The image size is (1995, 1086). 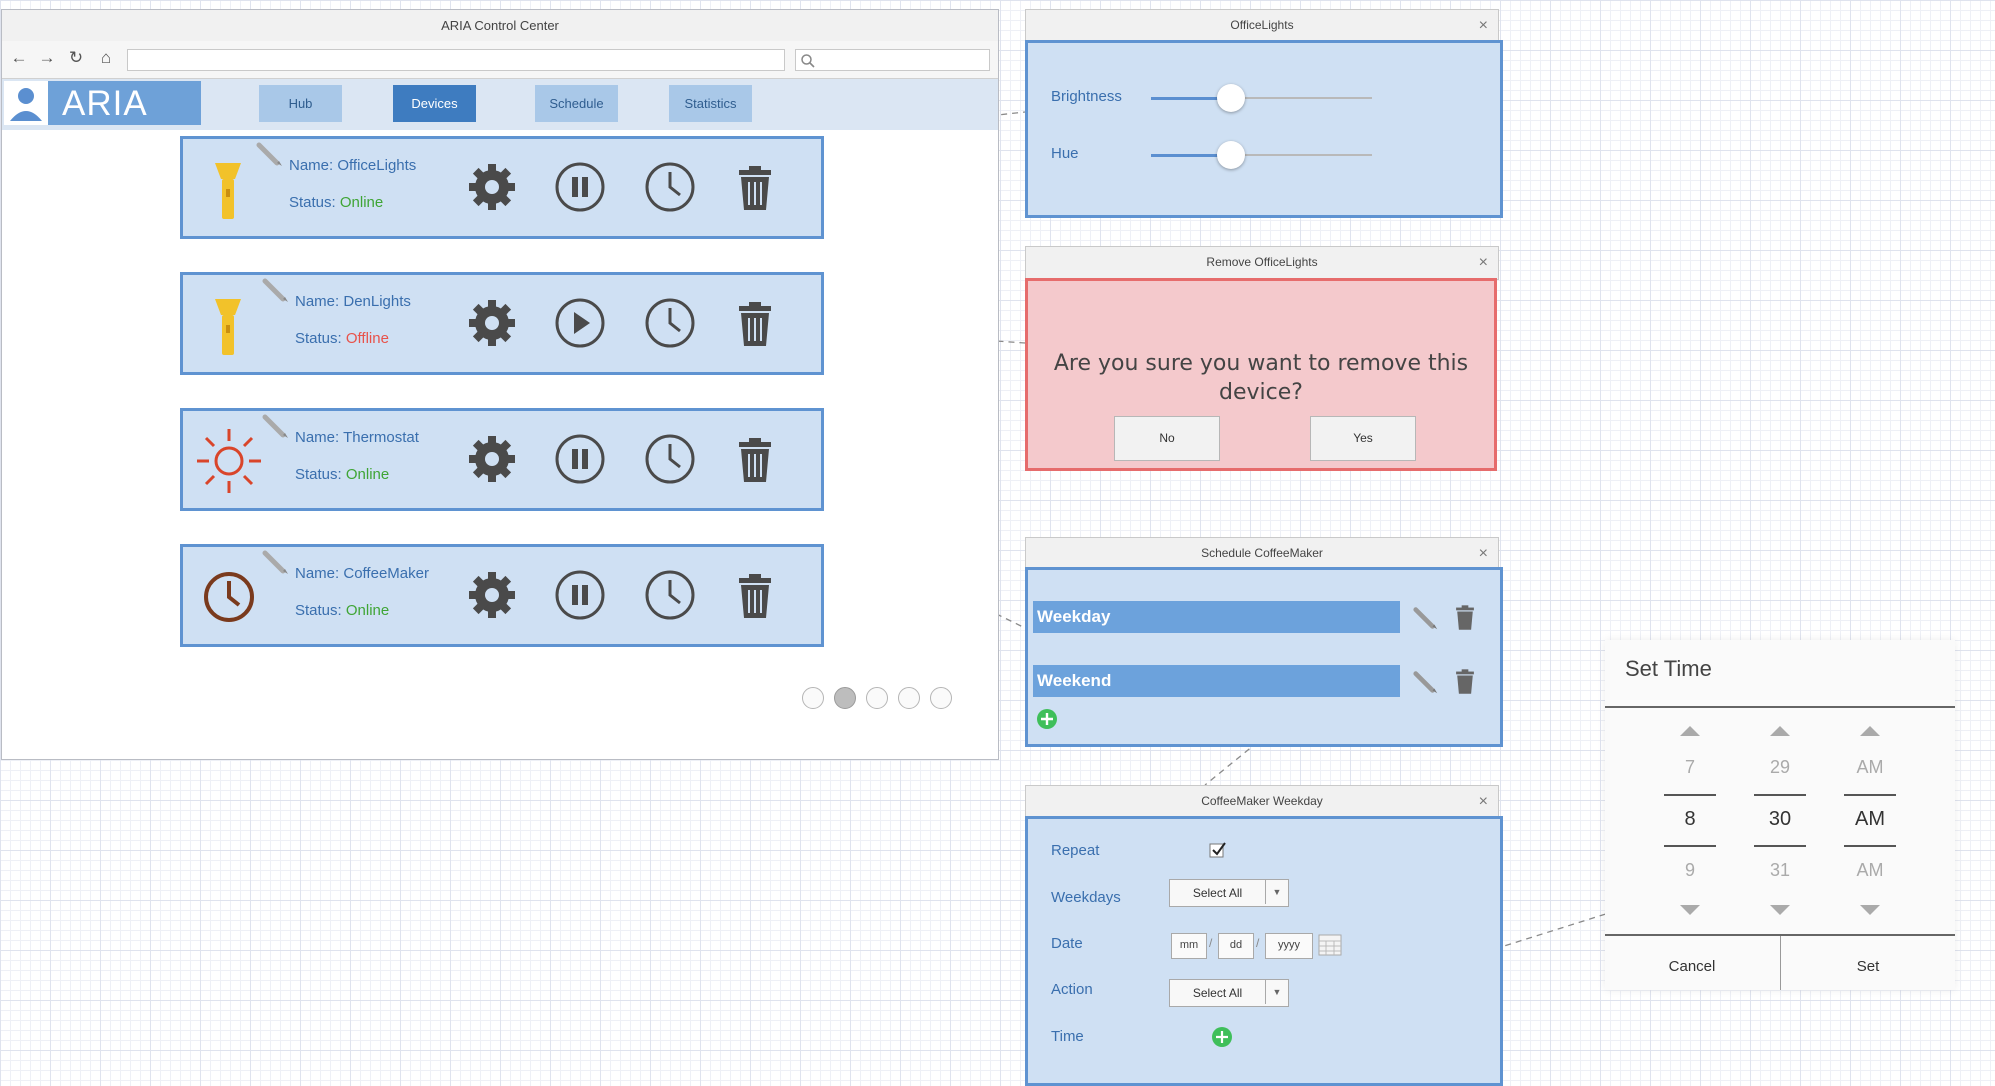 What do you see at coordinates (1075, 850) in the screenshot?
I see `repeat-label: Repeat` at bounding box center [1075, 850].